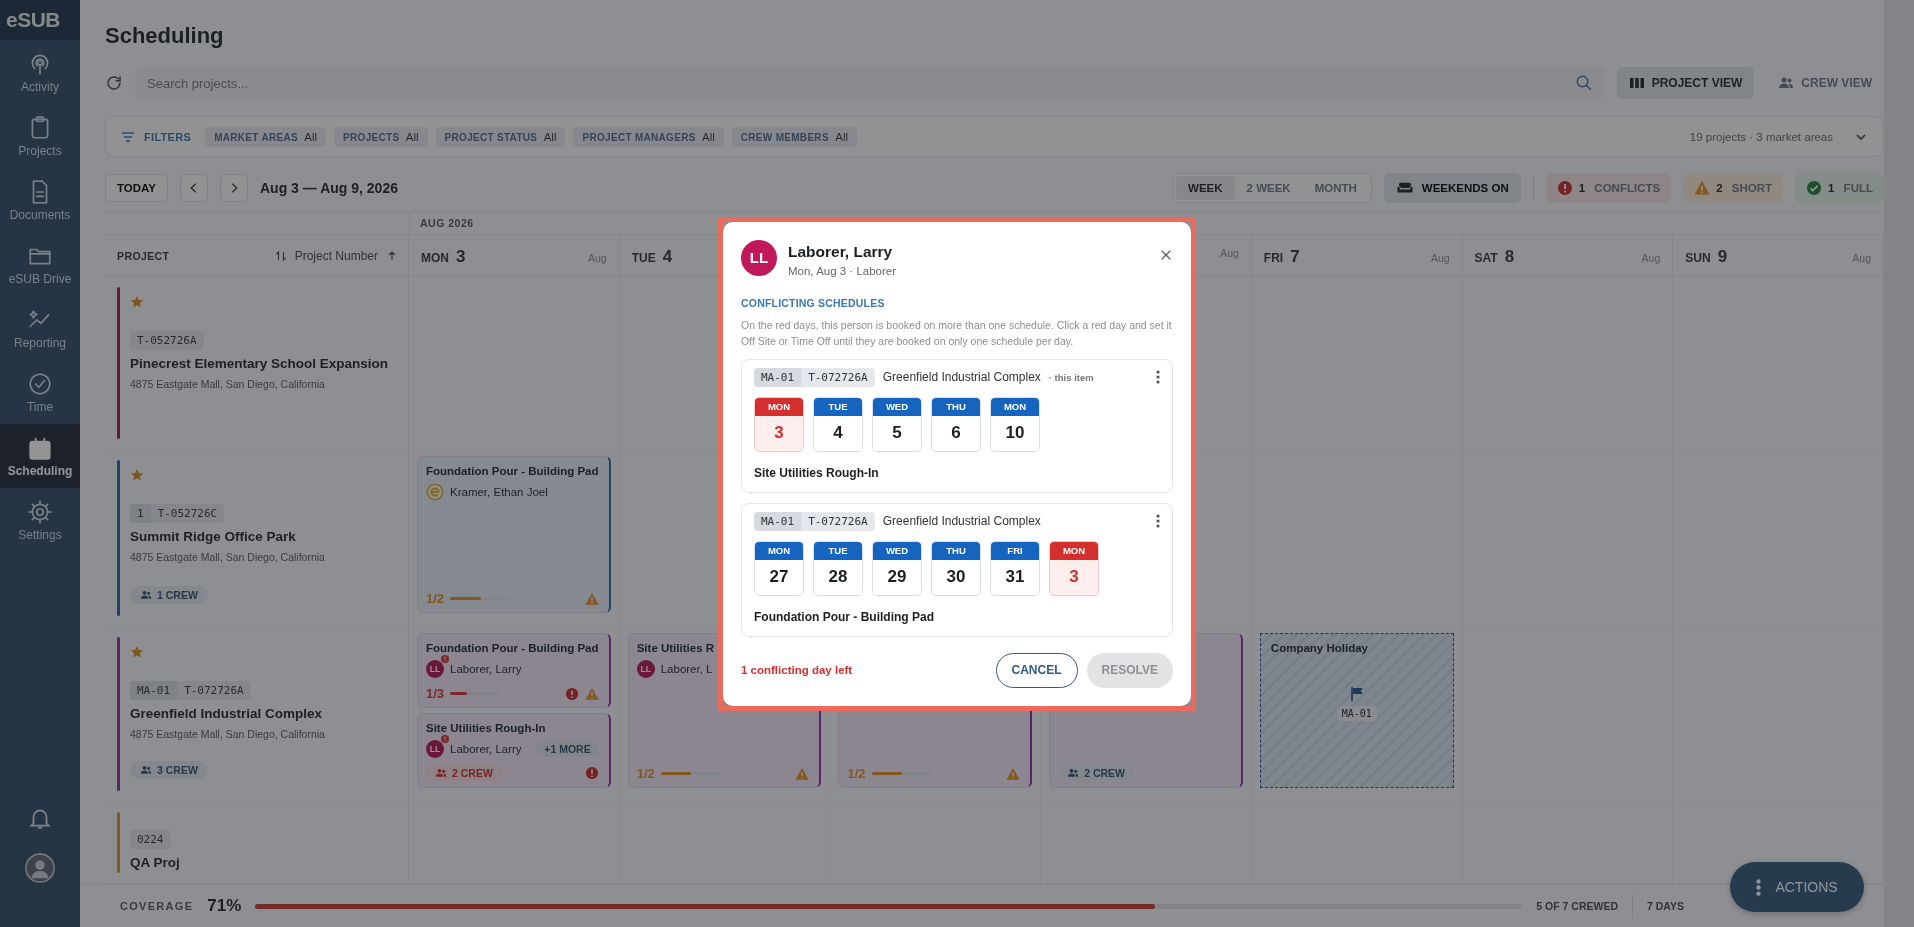 The image size is (1914, 927). What do you see at coordinates (1319, 648) in the screenshot?
I see `holiday-title: Company Holiday` at bounding box center [1319, 648].